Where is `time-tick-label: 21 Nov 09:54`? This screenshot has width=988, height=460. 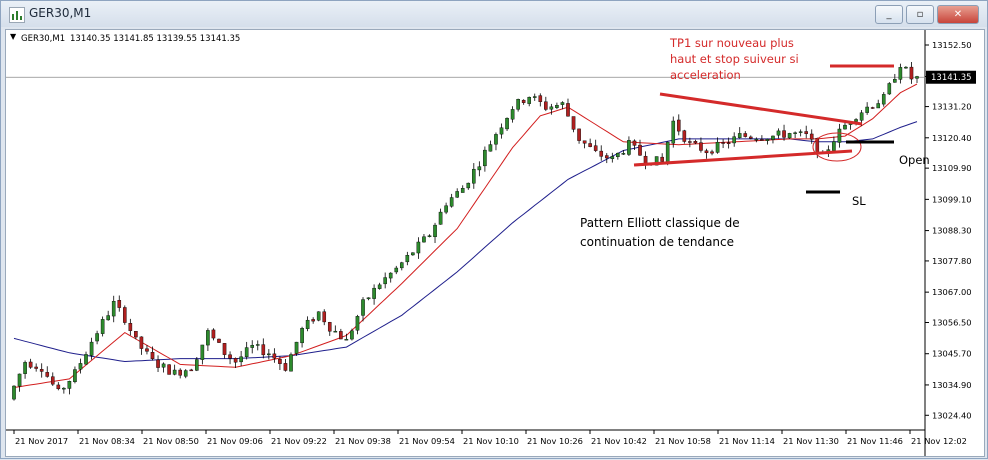
time-tick-label: 21 Nov 09:54 is located at coordinates (427, 441).